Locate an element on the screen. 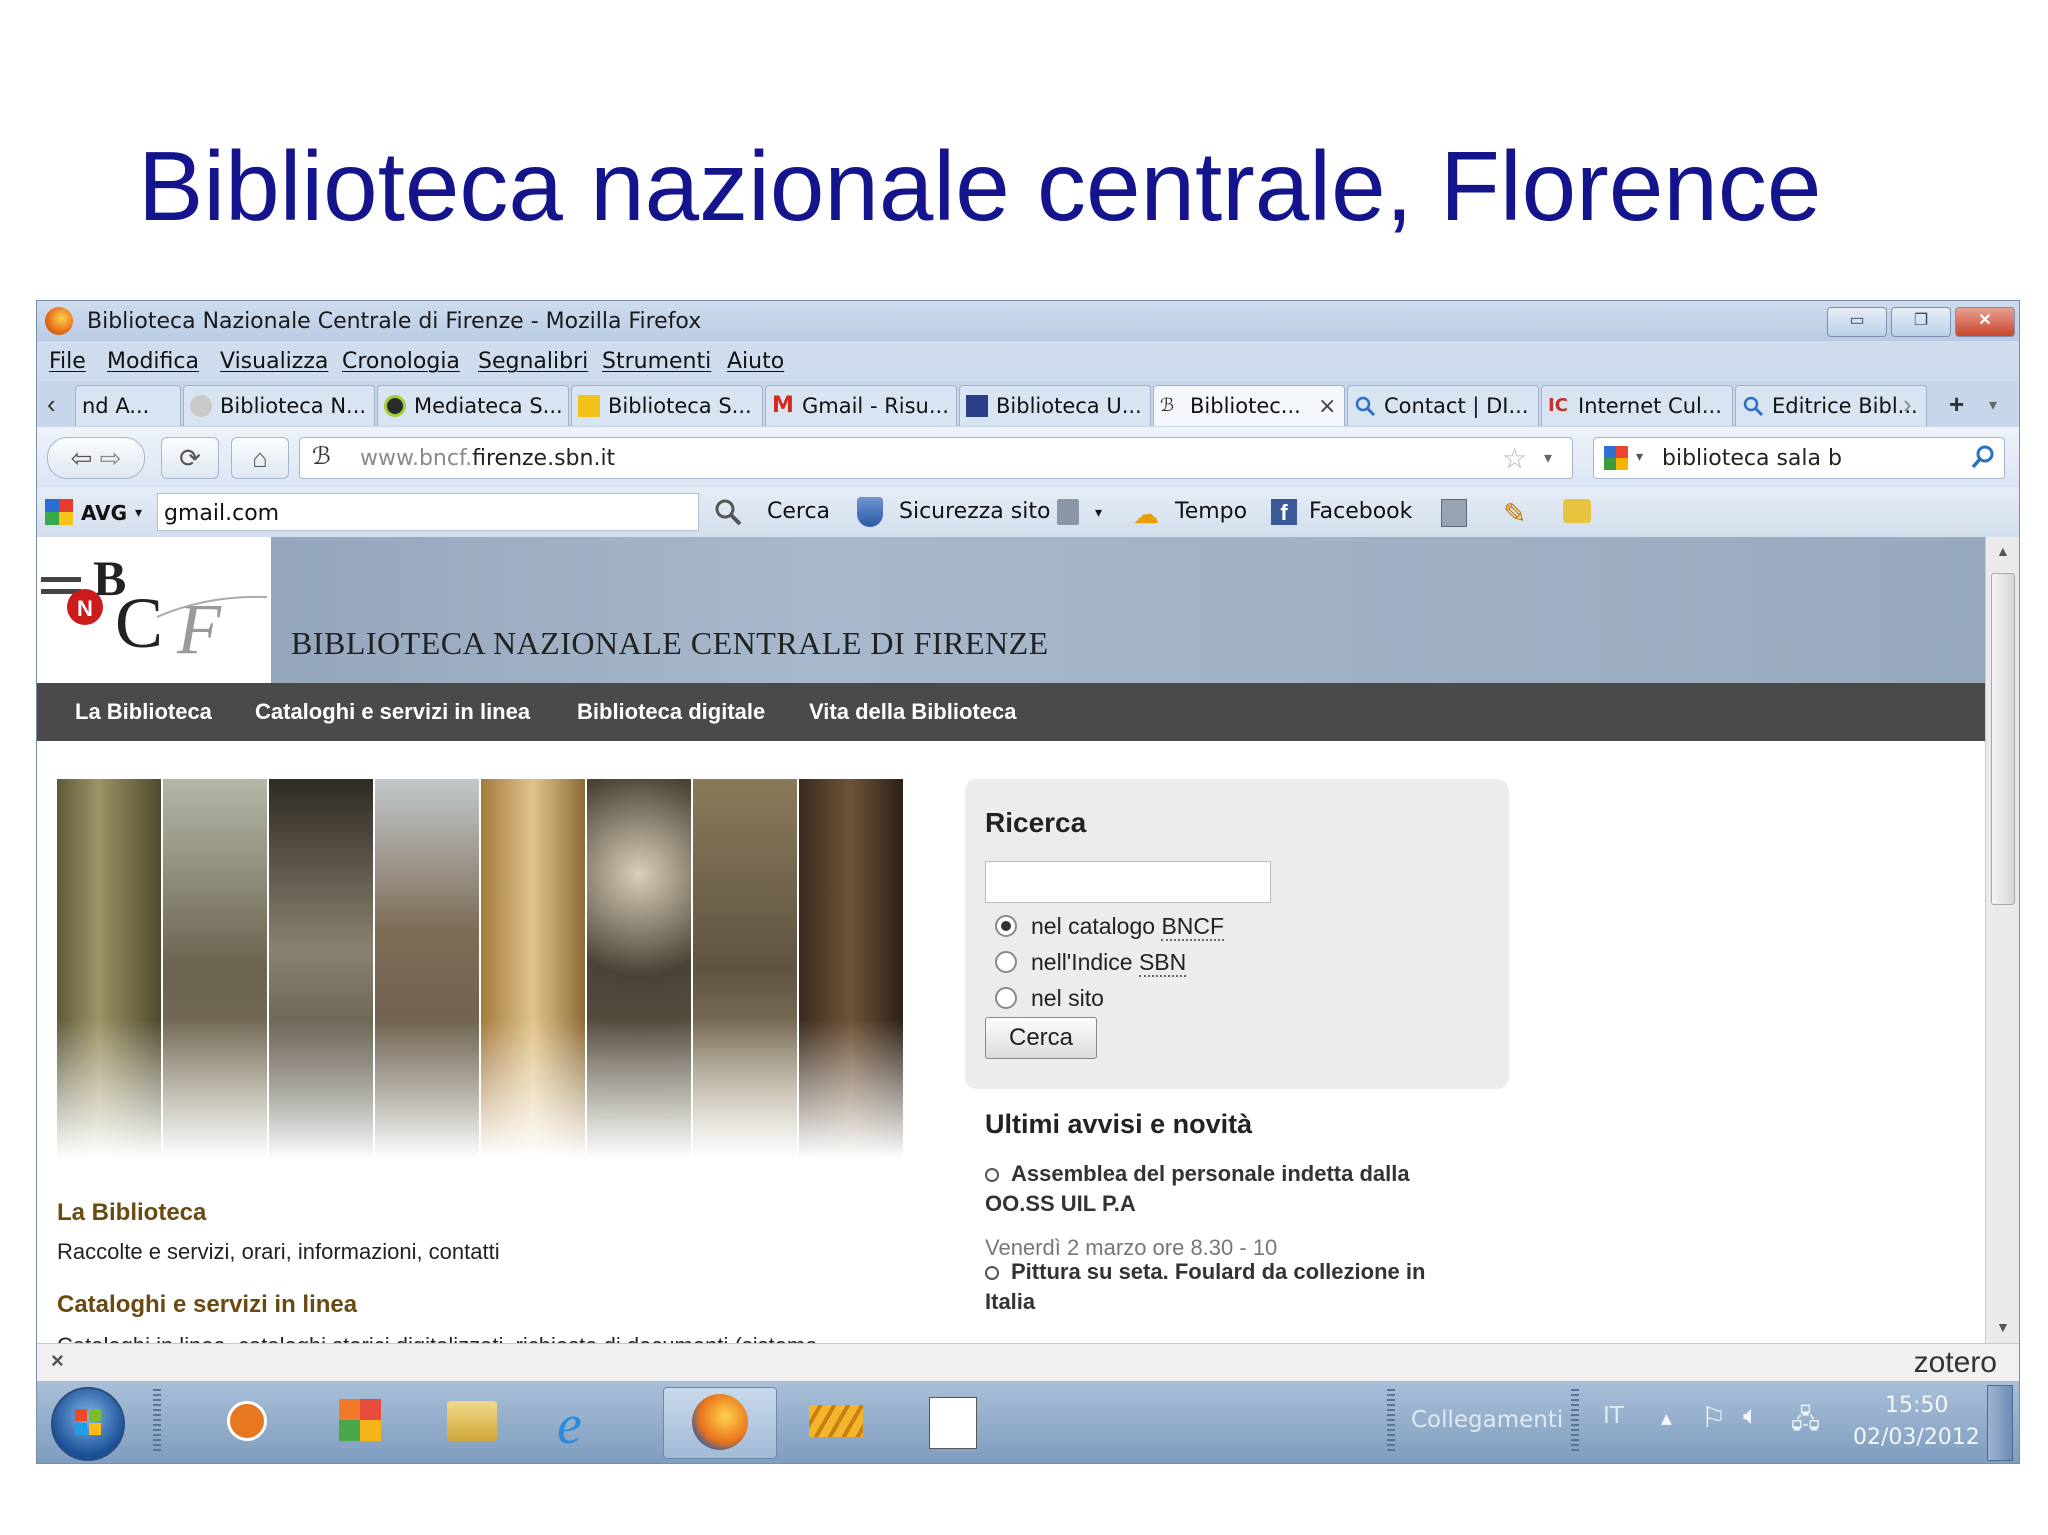 Image resolution: width=2048 pixels, height=1535 pixels. new-tab-button: + is located at coordinates (1956, 404).